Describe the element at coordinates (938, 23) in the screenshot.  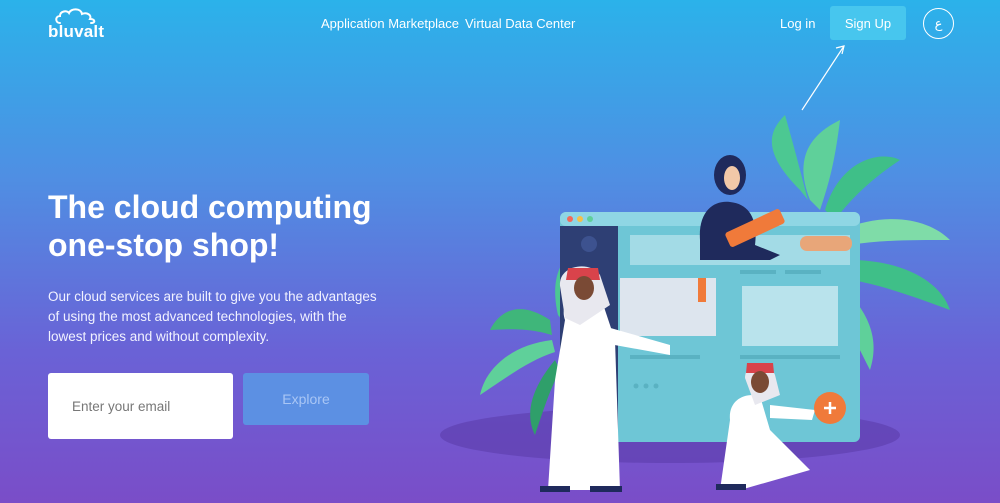
I see `language-toggle-button: ع` at that location.